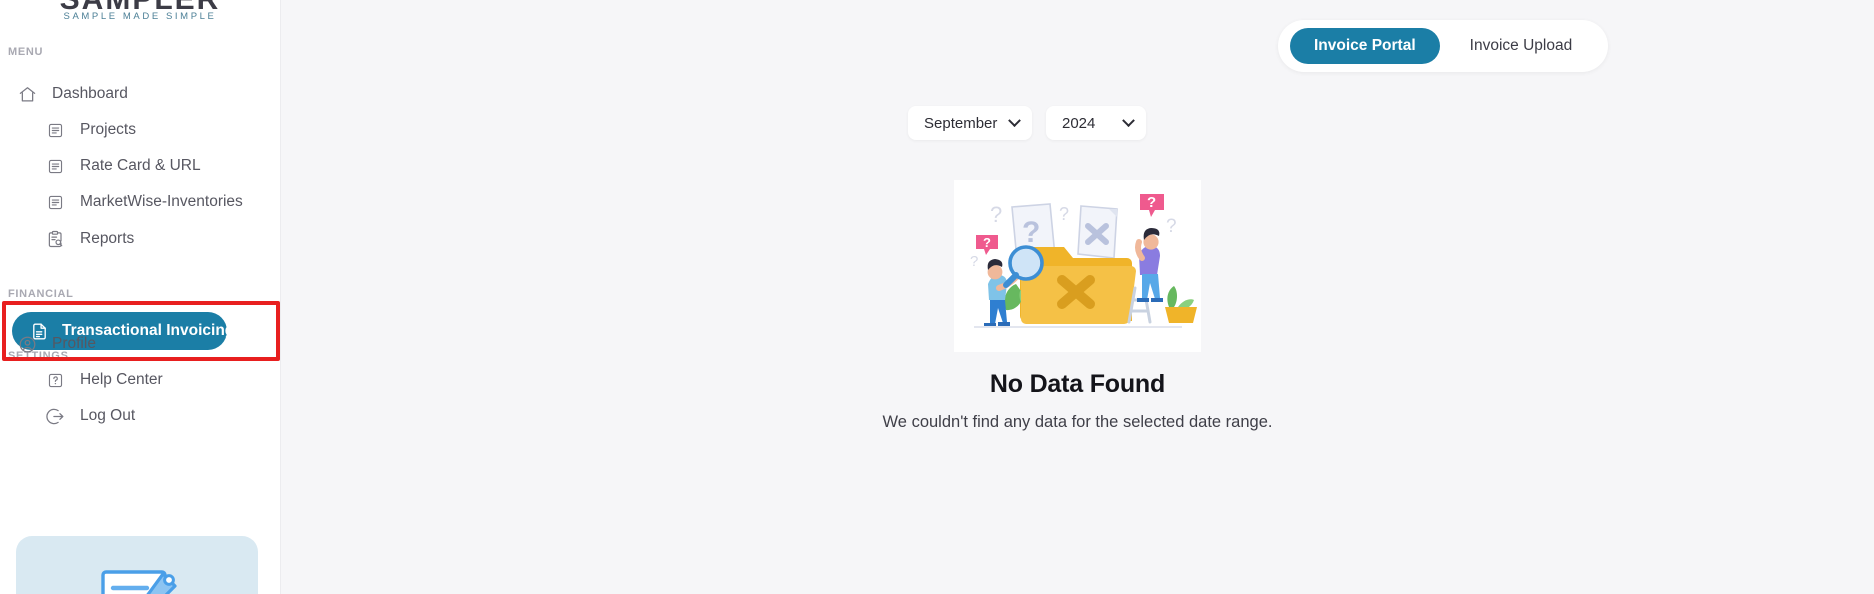  Describe the element at coordinates (26, 52) in the screenshot. I see `section-label-menu: MENU` at that location.